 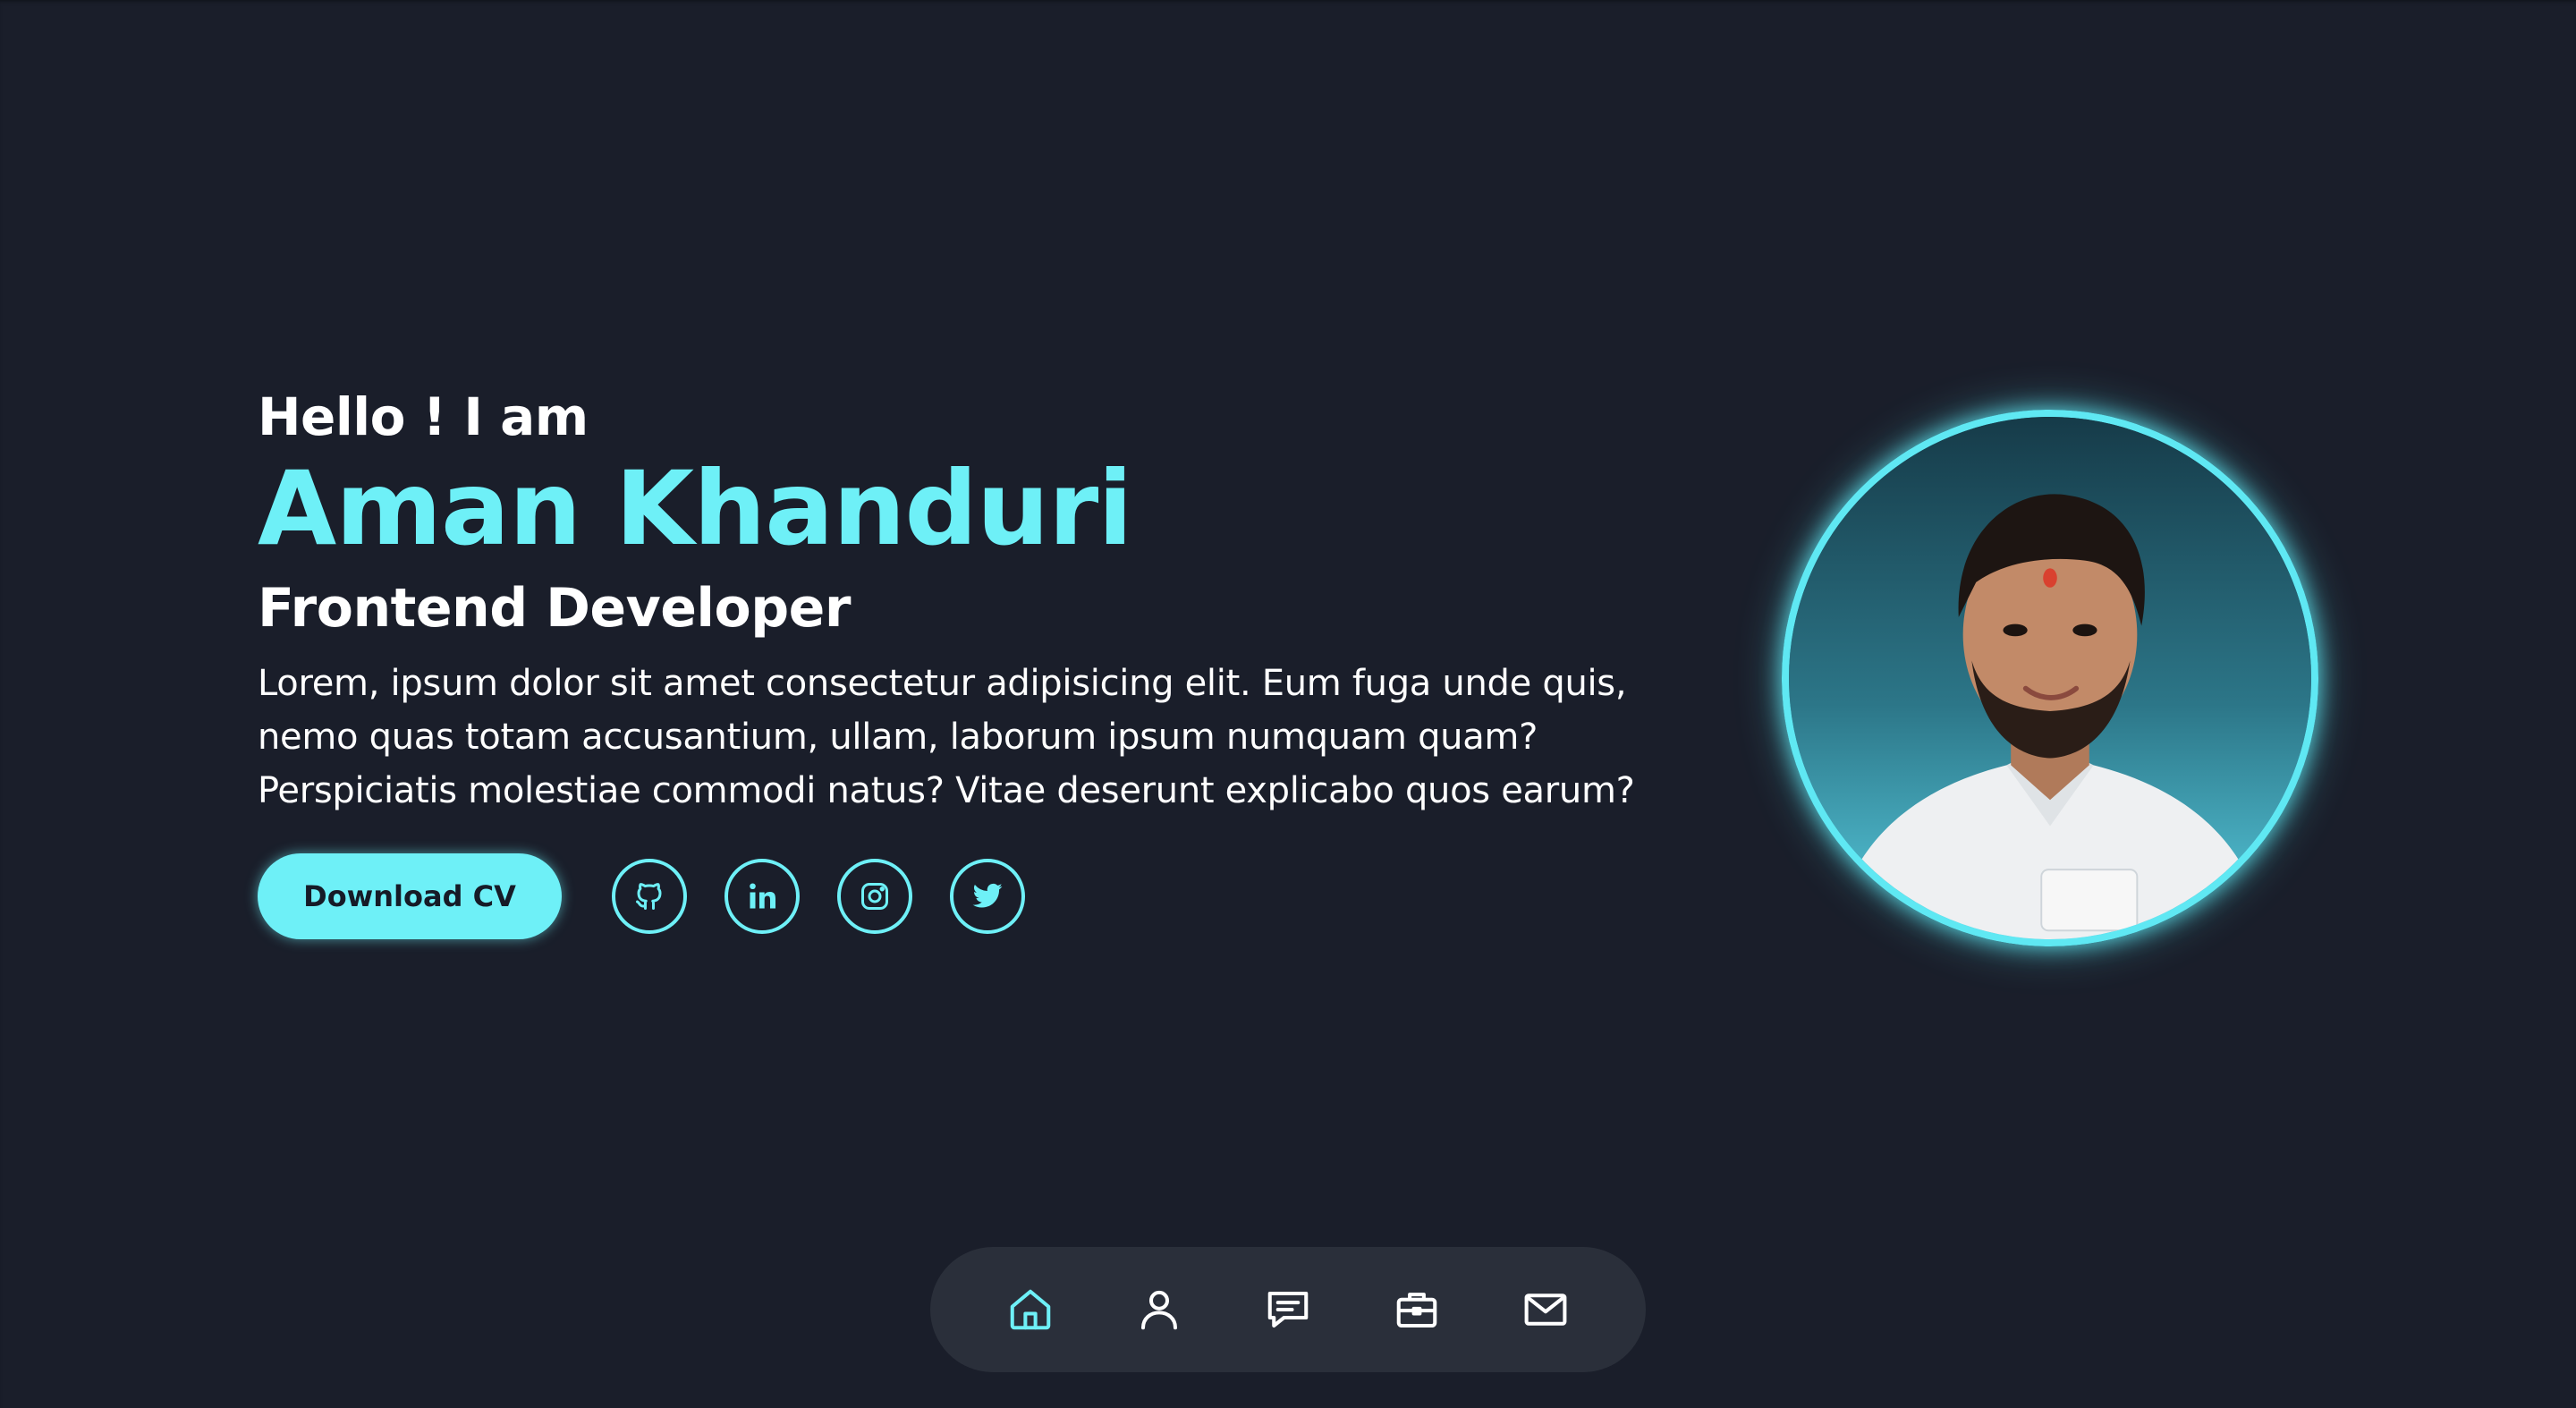 I want to click on instagram-icon, so click(x=874, y=896).